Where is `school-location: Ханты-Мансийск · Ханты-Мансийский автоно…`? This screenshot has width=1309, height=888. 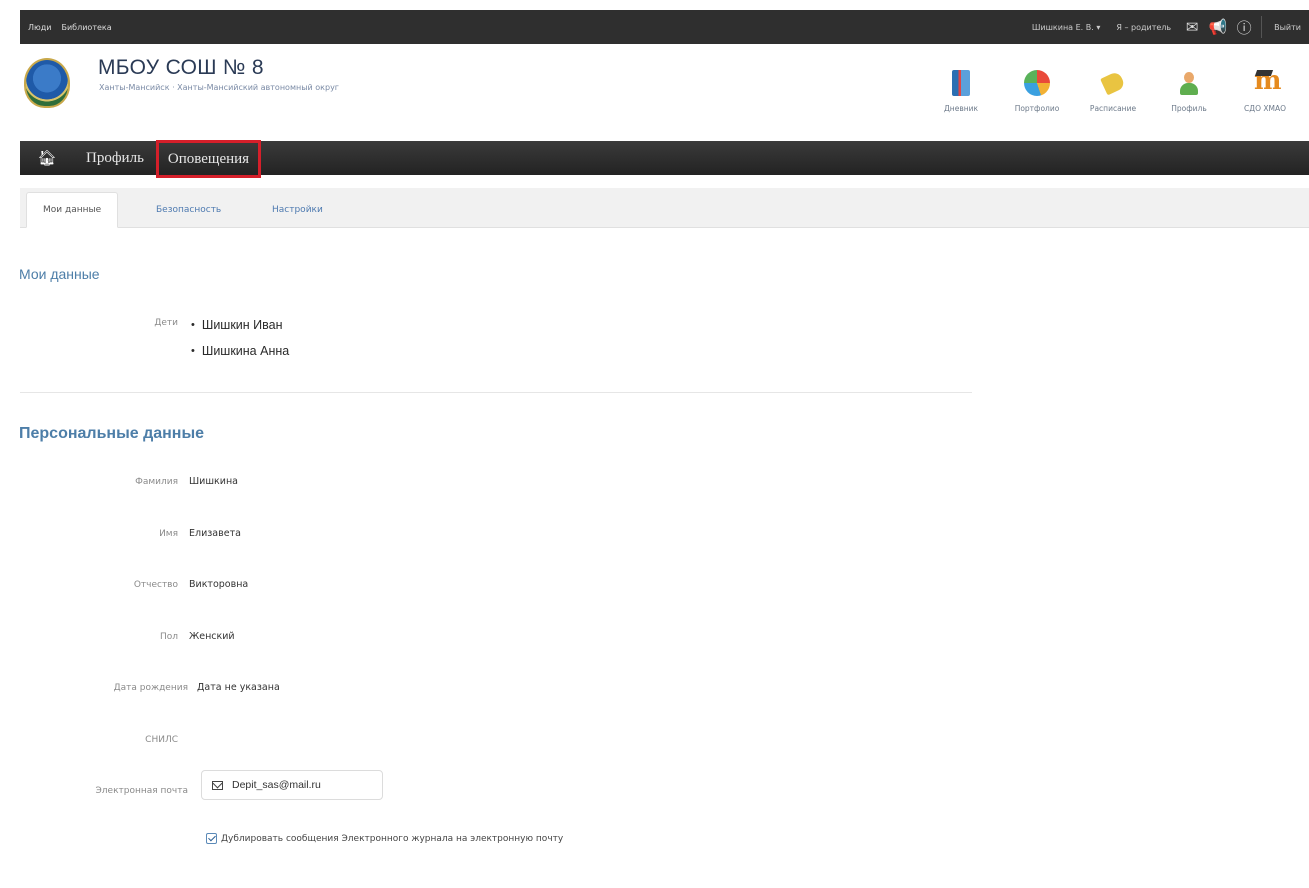 school-location: Ханты-Мансийск · Ханты-Мансийский автоно… is located at coordinates (219, 87).